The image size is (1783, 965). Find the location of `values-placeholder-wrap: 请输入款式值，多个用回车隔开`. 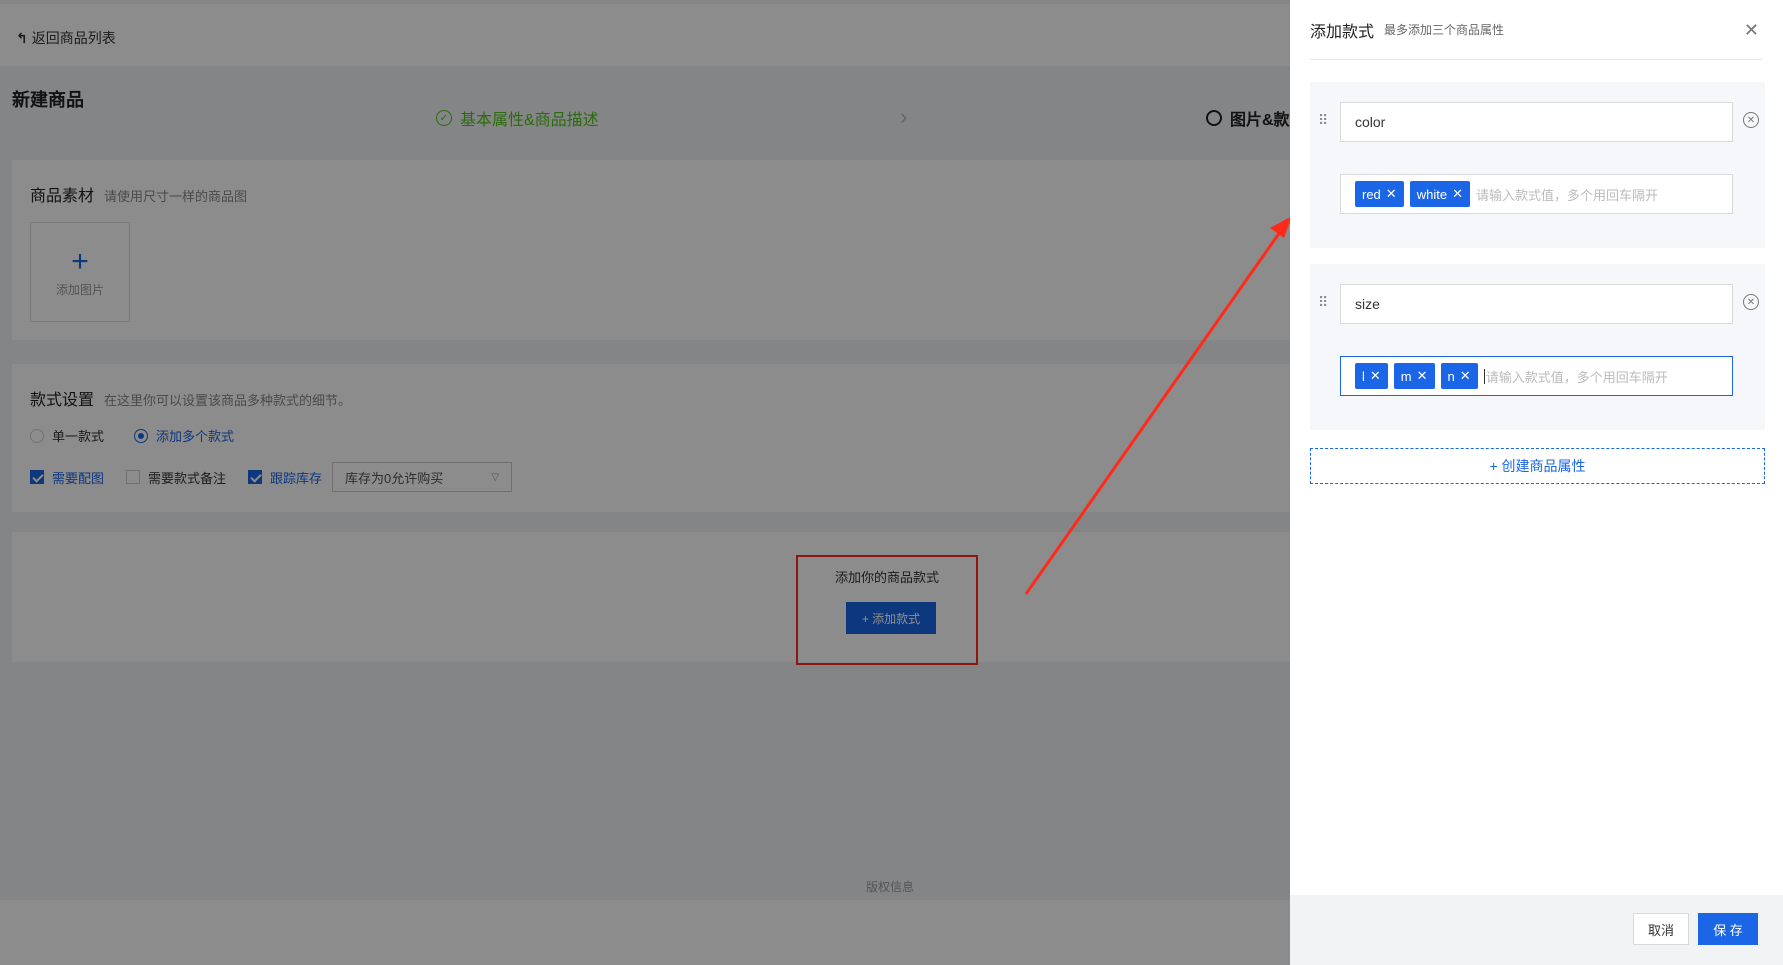

values-placeholder-wrap: 请输入款式值，多个用回车隔开 is located at coordinates (1575, 376).